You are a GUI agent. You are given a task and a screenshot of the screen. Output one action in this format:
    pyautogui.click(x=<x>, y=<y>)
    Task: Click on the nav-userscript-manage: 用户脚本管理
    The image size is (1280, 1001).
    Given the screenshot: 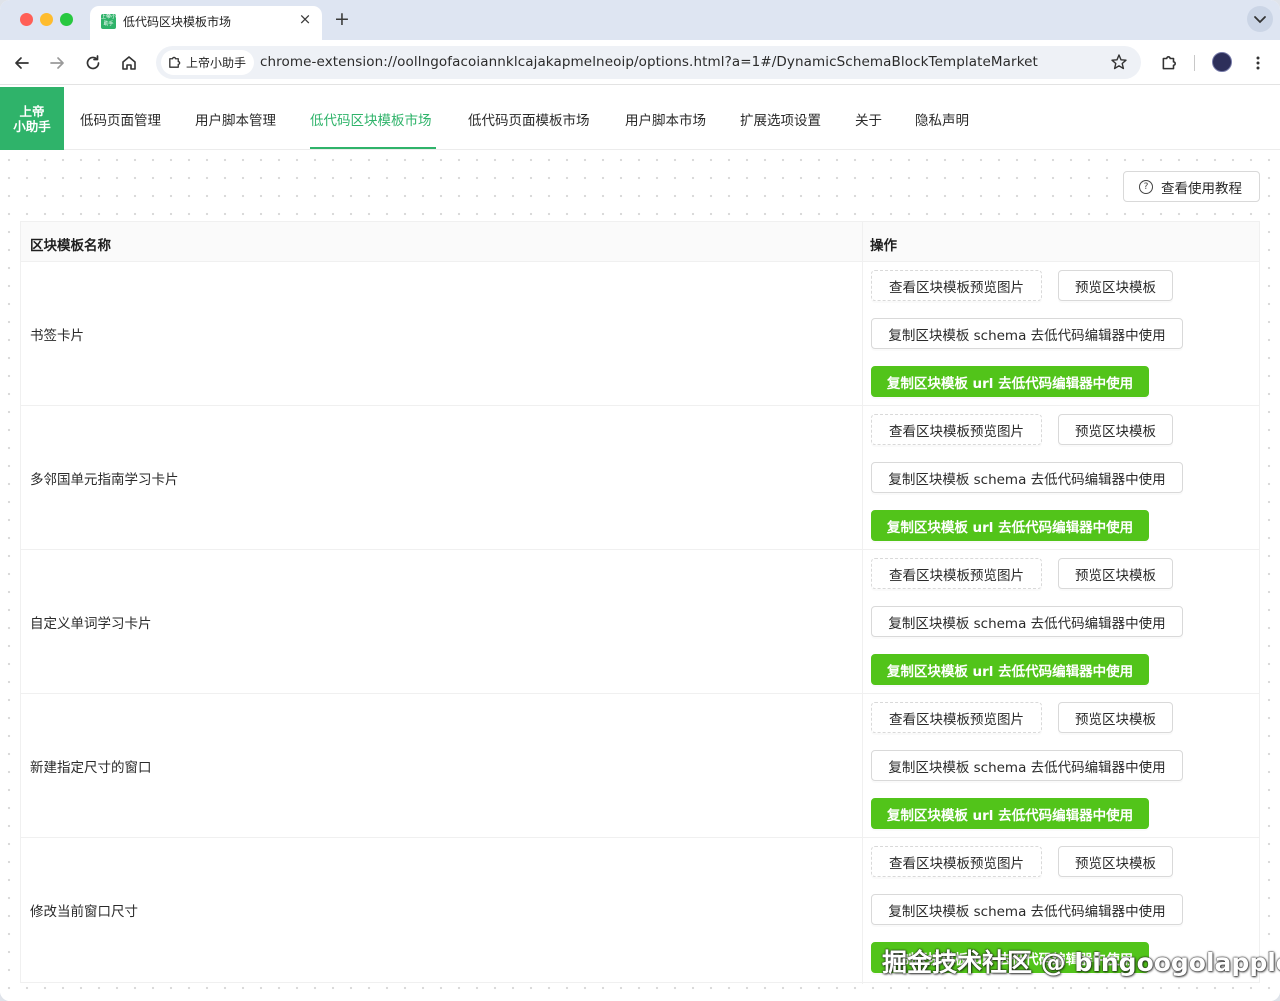 What is the action you would take?
    pyautogui.click(x=235, y=119)
    